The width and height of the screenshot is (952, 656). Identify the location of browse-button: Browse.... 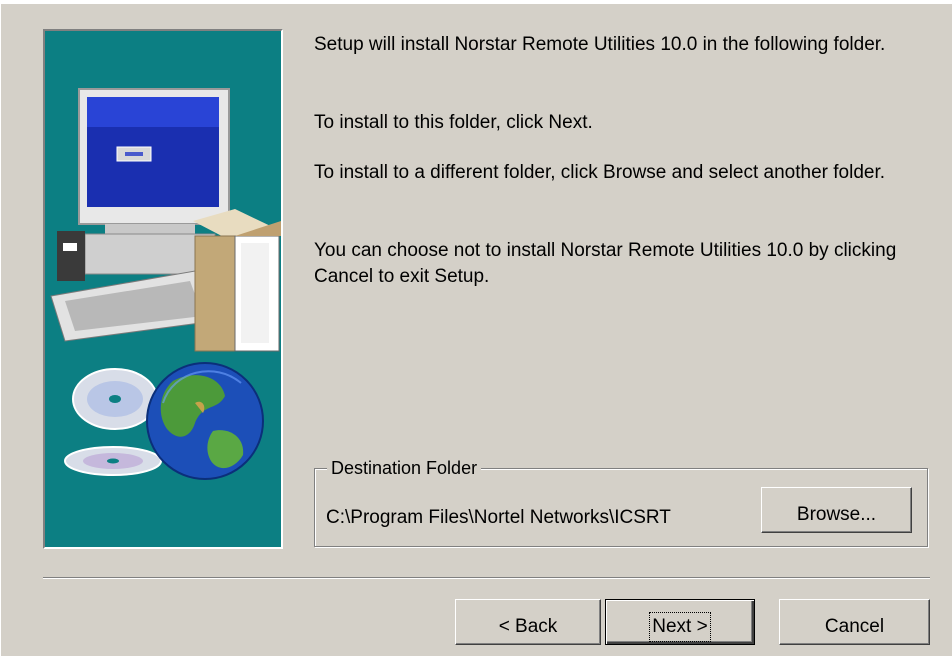
(836, 510).